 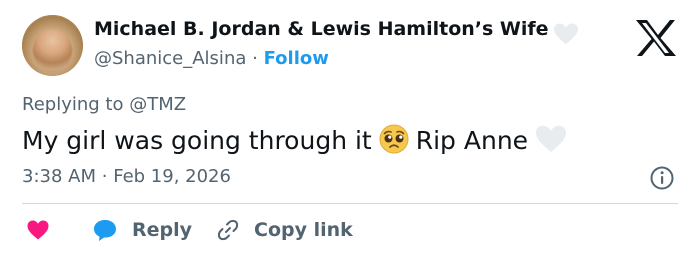 What do you see at coordinates (303, 230) in the screenshot?
I see `copy-link-label: Copy link` at bounding box center [303, 230].